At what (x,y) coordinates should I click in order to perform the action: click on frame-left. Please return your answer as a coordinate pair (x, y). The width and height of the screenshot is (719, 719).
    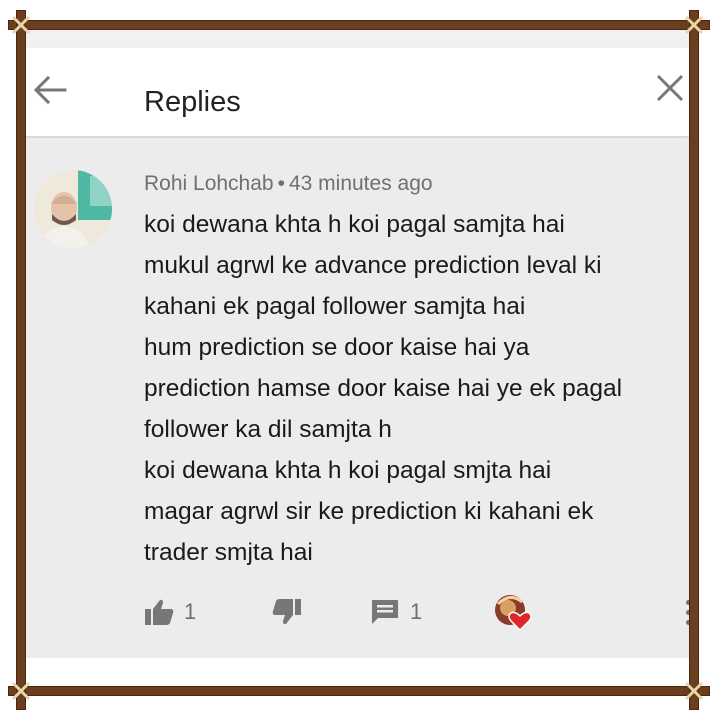
    Looking at the image, I should click on (21, 360).